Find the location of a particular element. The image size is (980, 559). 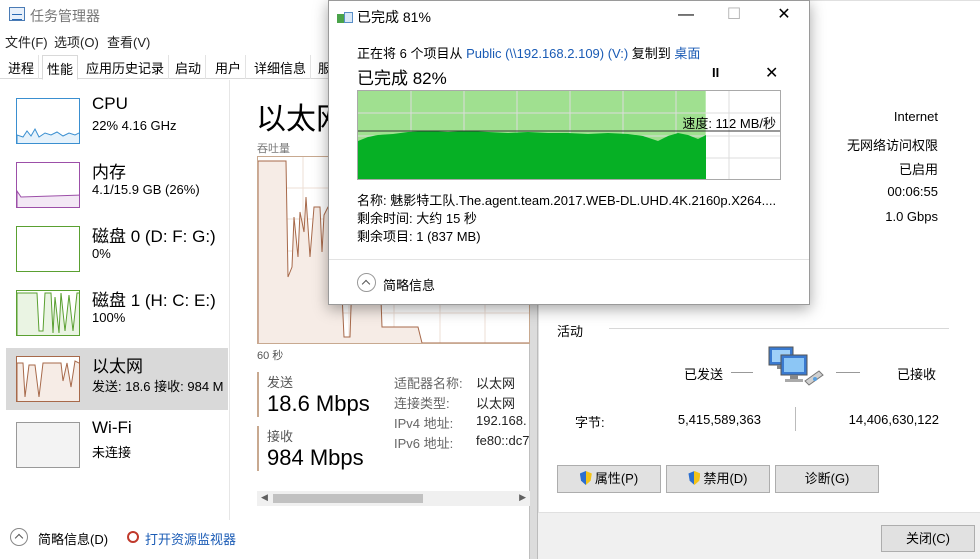

copy-prefix-text: 正在将 6 个项目从 is located at coordinates (412, 53).